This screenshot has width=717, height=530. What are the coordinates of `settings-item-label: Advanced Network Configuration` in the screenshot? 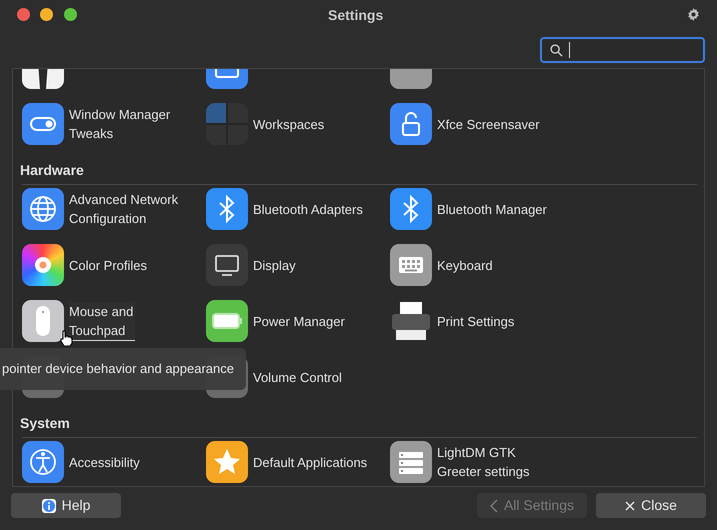 It's located at (123, 209).